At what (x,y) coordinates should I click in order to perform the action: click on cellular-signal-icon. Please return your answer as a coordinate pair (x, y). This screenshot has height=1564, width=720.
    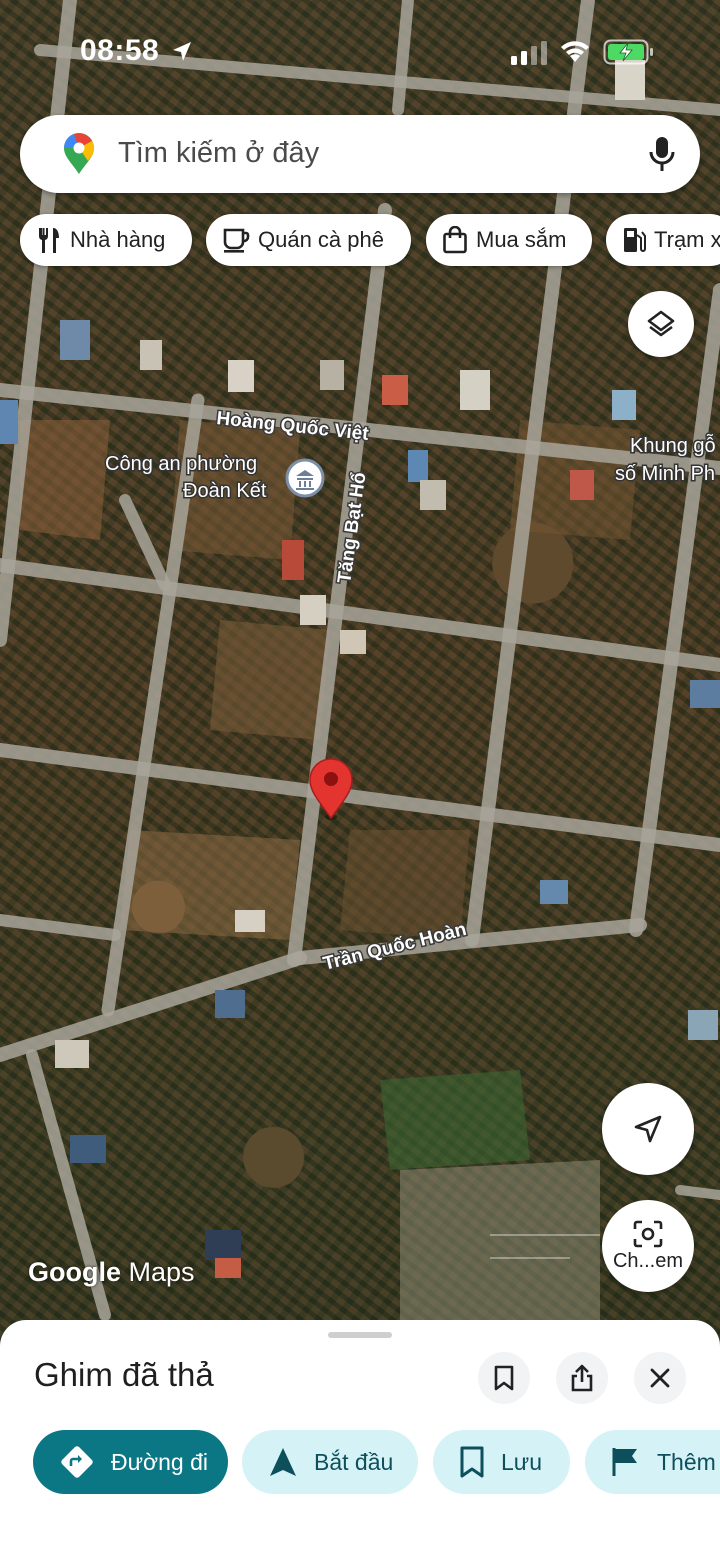
    Looking at the image, I should click on (529, 53).